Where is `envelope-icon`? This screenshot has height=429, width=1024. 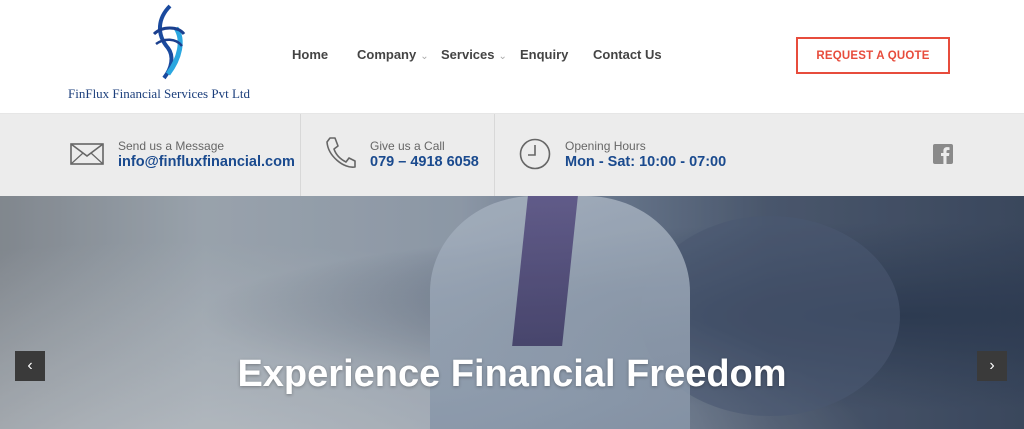 envelope-icon is located at coordinates (87, 154).